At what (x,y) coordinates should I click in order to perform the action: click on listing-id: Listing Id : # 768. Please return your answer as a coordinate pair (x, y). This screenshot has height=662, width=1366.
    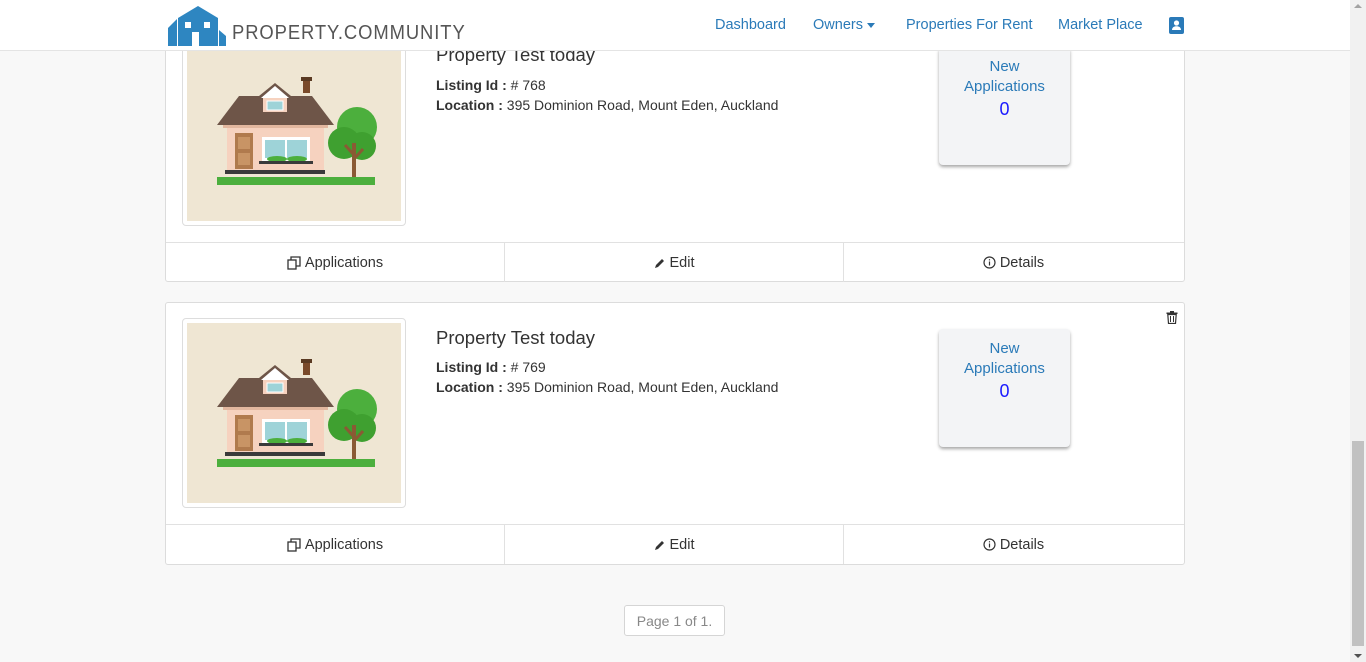
    Looking at the image, I should click on (491, 85).